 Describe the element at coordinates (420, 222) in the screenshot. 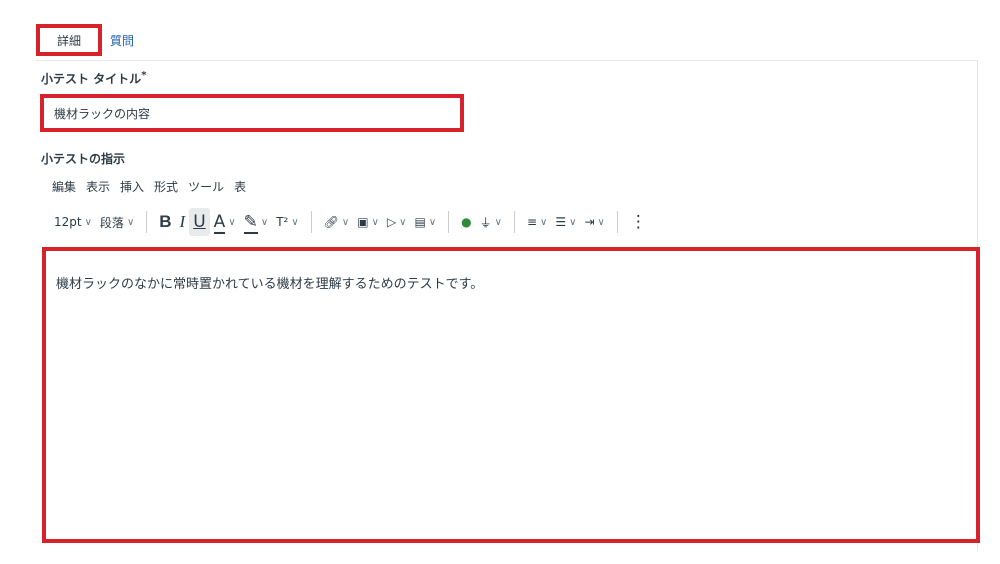

I see `document-icon: ▤` at that location.